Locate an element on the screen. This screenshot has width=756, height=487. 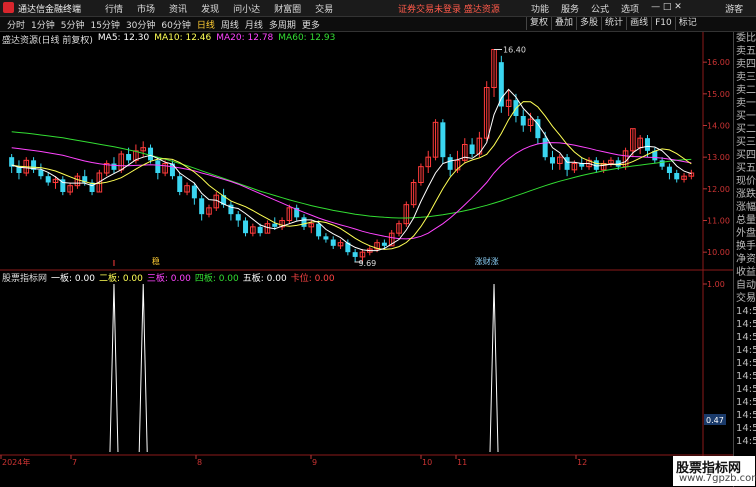
tool-button-3: 统计 is located at coordinates (613, 23).